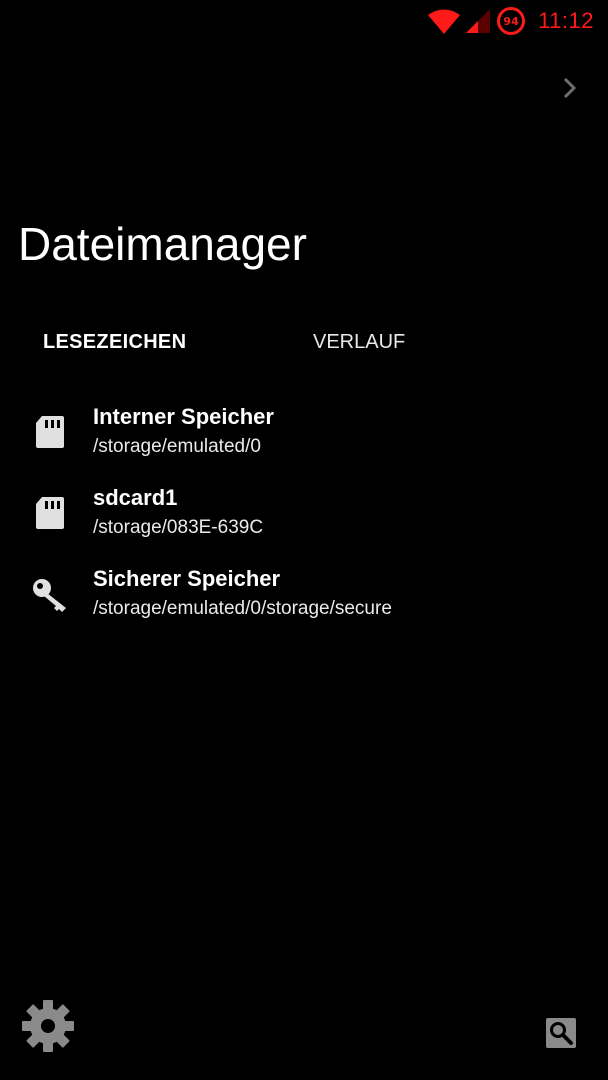 The height and width of the screenshot is (1080, 608). Describe the element at coordinates (242, 608) in the screenshot. I see `bookmark-path: /storage/emulated/0/storage/secure` at that location.